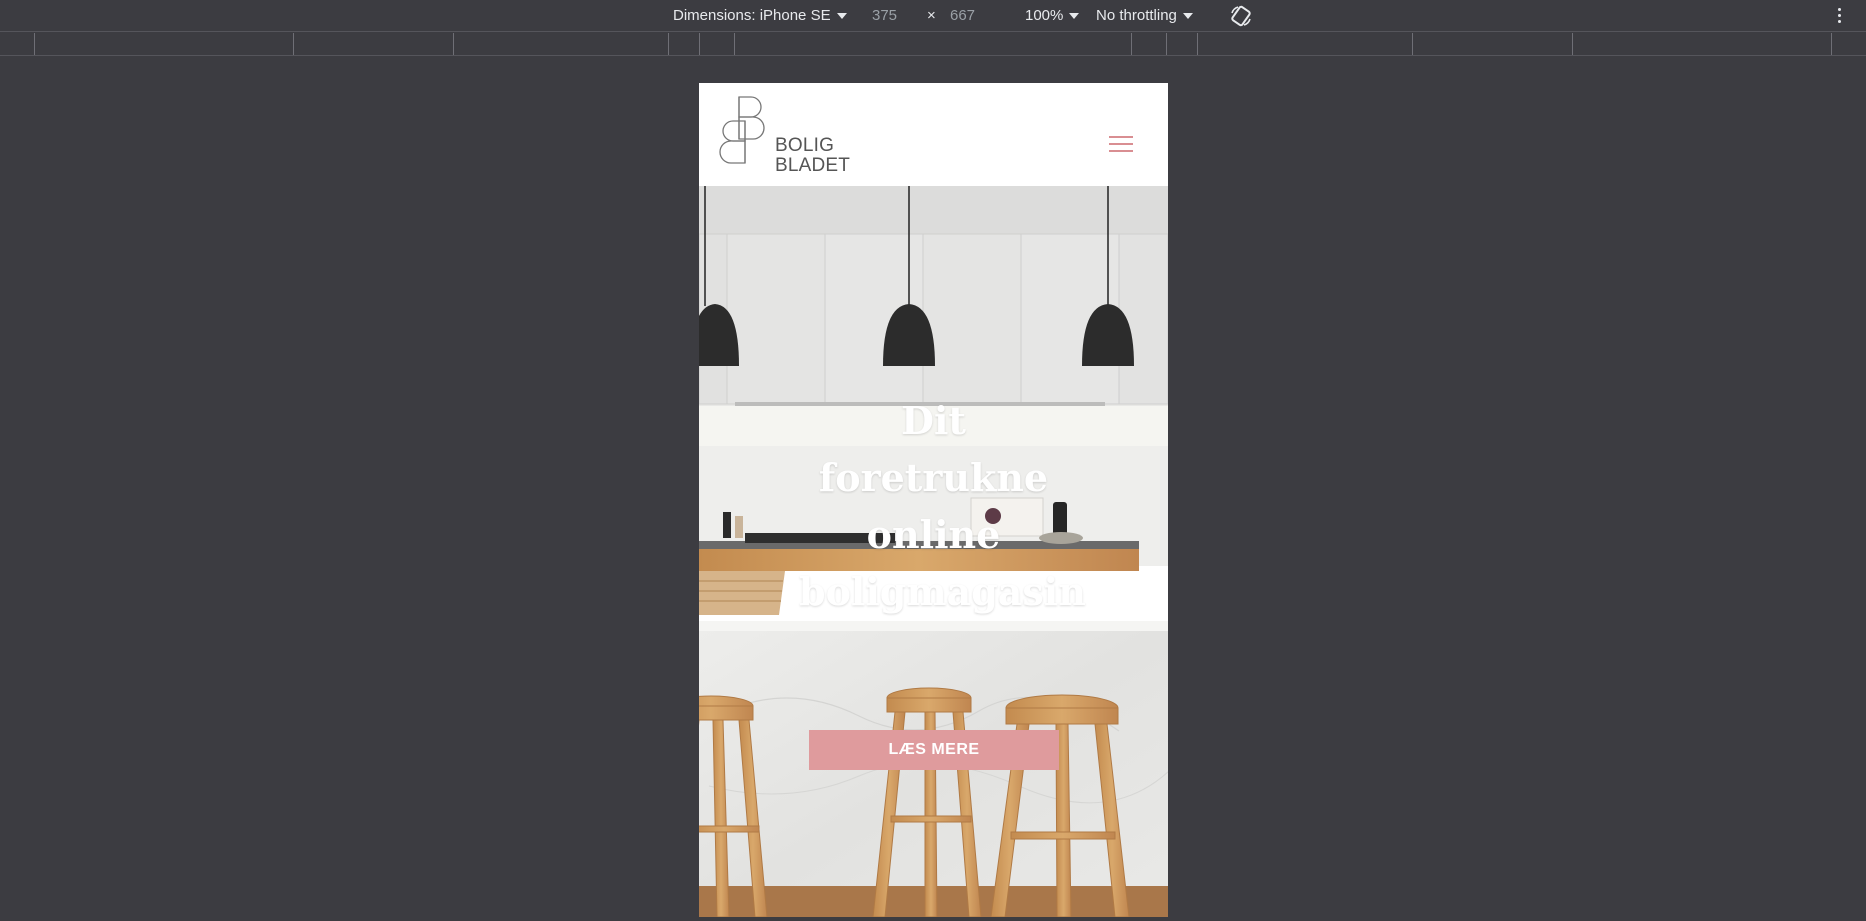 The image size is (1866, 921). I want to click on logo-line-bladet: BLADET, so click(813, 165).